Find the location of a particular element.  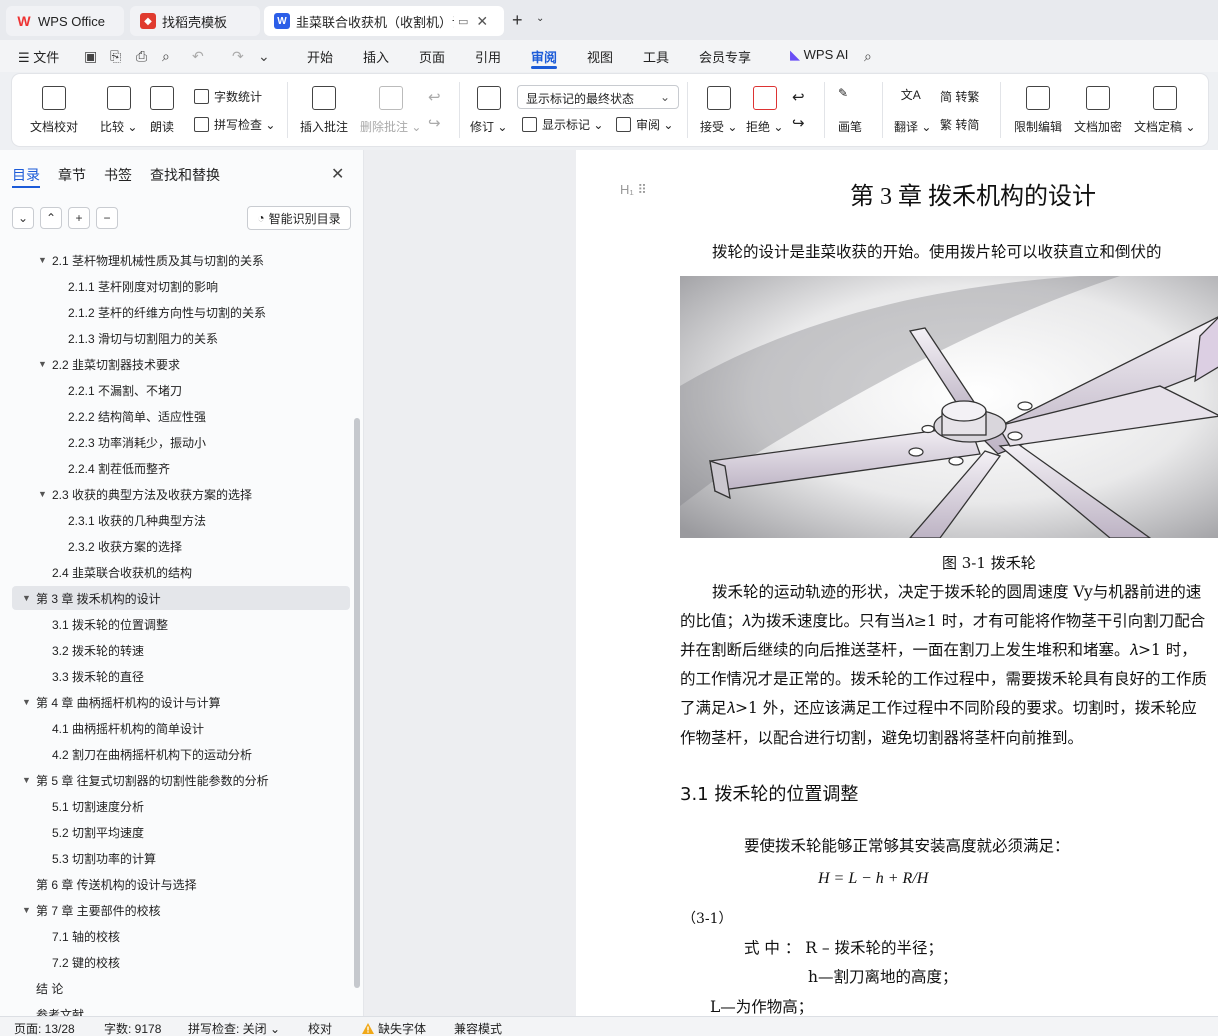

missing-font-button: 缺失字体 is located at coordinates (394, 1028).